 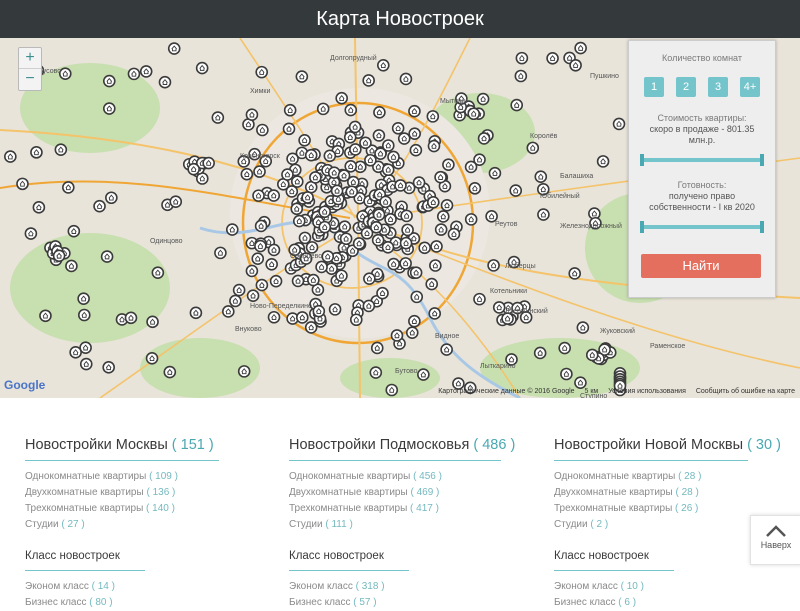 I want to click on list-item: Эконом класс ( 318 ), so click(x=404, y=587).